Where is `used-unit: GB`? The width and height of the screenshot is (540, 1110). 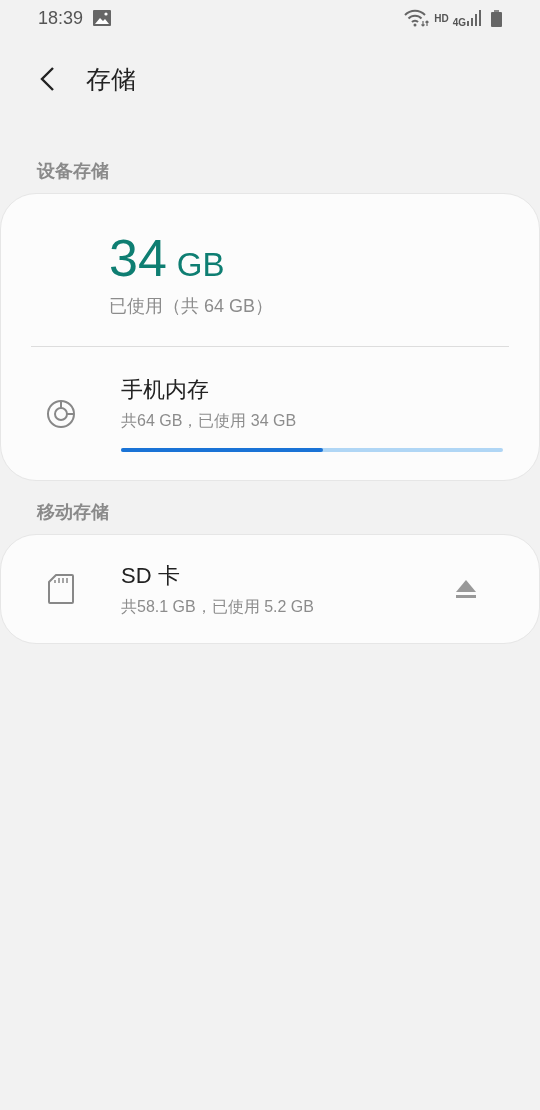
used-unit: GB is located at coordinates (200, 265).